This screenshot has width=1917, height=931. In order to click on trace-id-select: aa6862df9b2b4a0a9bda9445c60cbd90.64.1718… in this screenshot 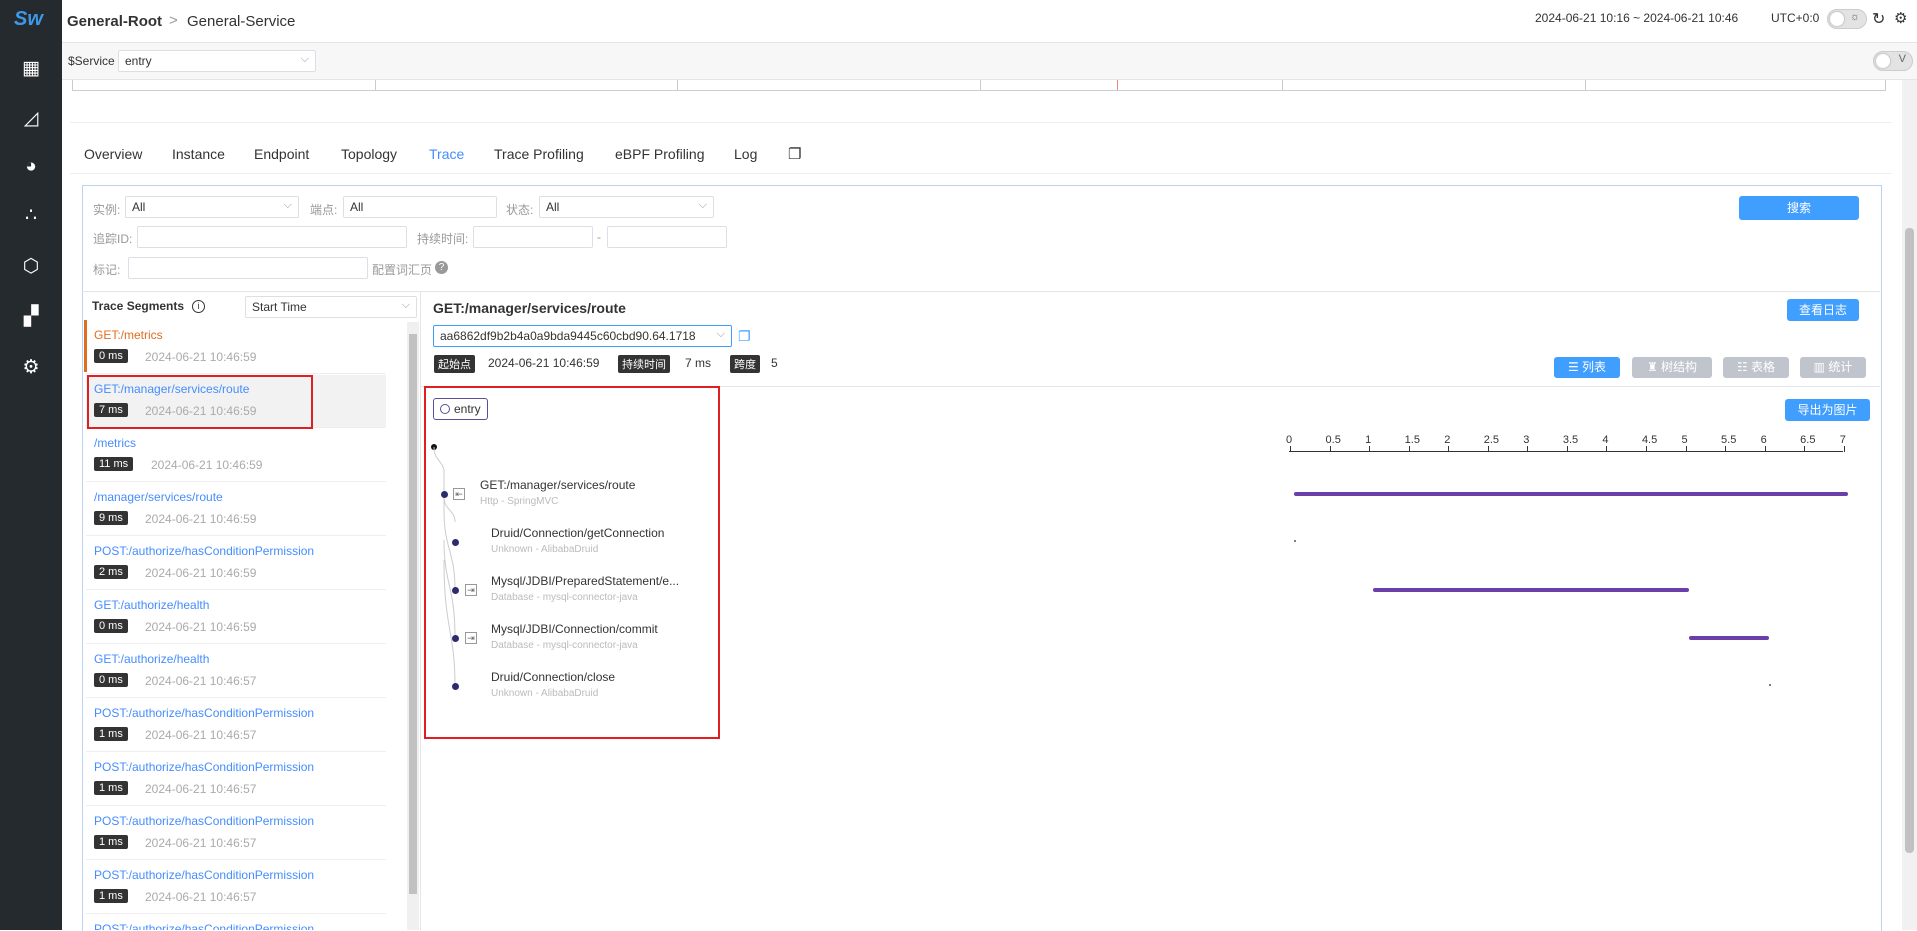, I will do `click(582, 336)`.